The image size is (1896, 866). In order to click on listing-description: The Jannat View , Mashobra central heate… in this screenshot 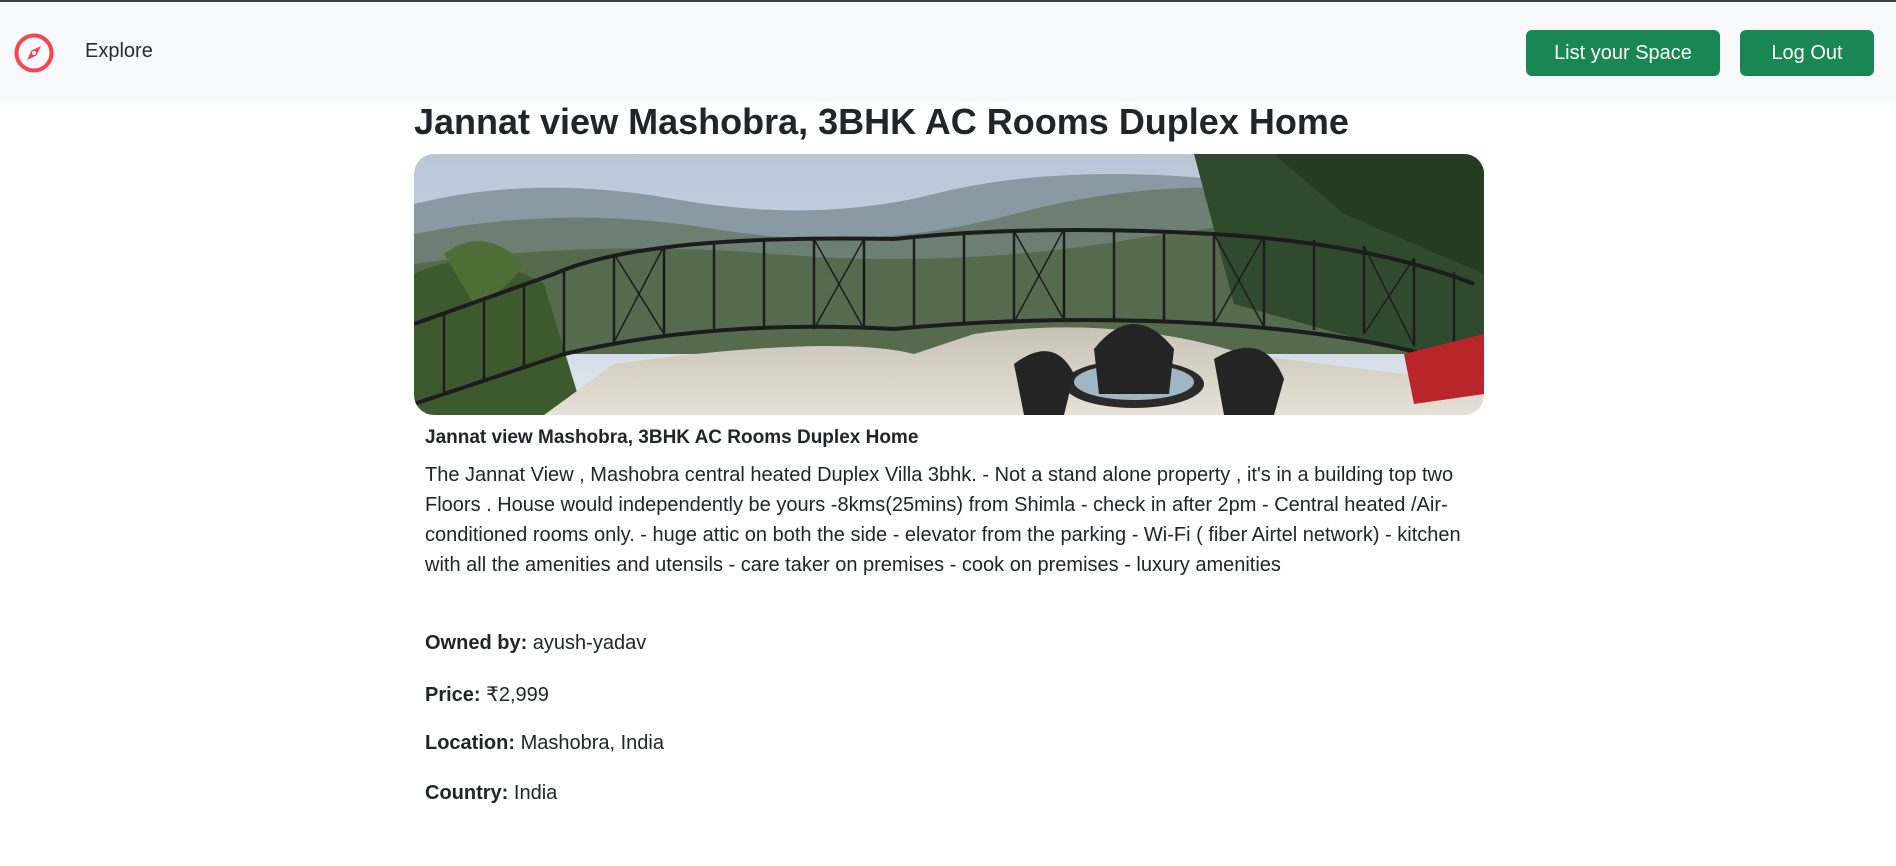, I will do `click(943, 520)`.